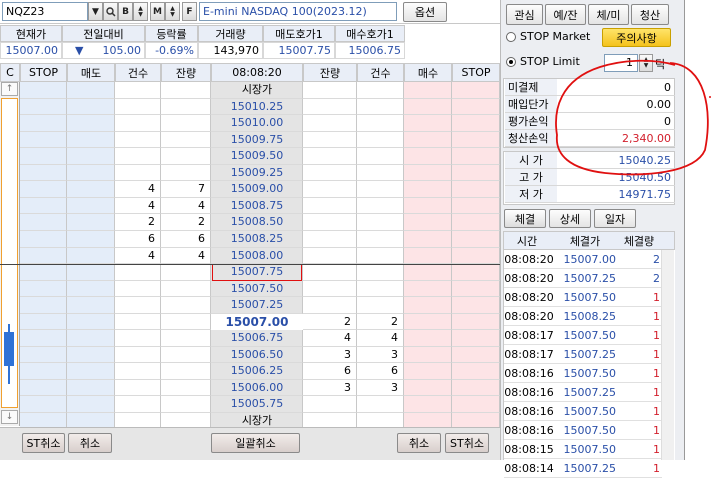 The image size is (718, 478). Describe the element at coordinates (43, 443) in the screenshot. I see `st-cancel-left-button: ST취소` at that location.